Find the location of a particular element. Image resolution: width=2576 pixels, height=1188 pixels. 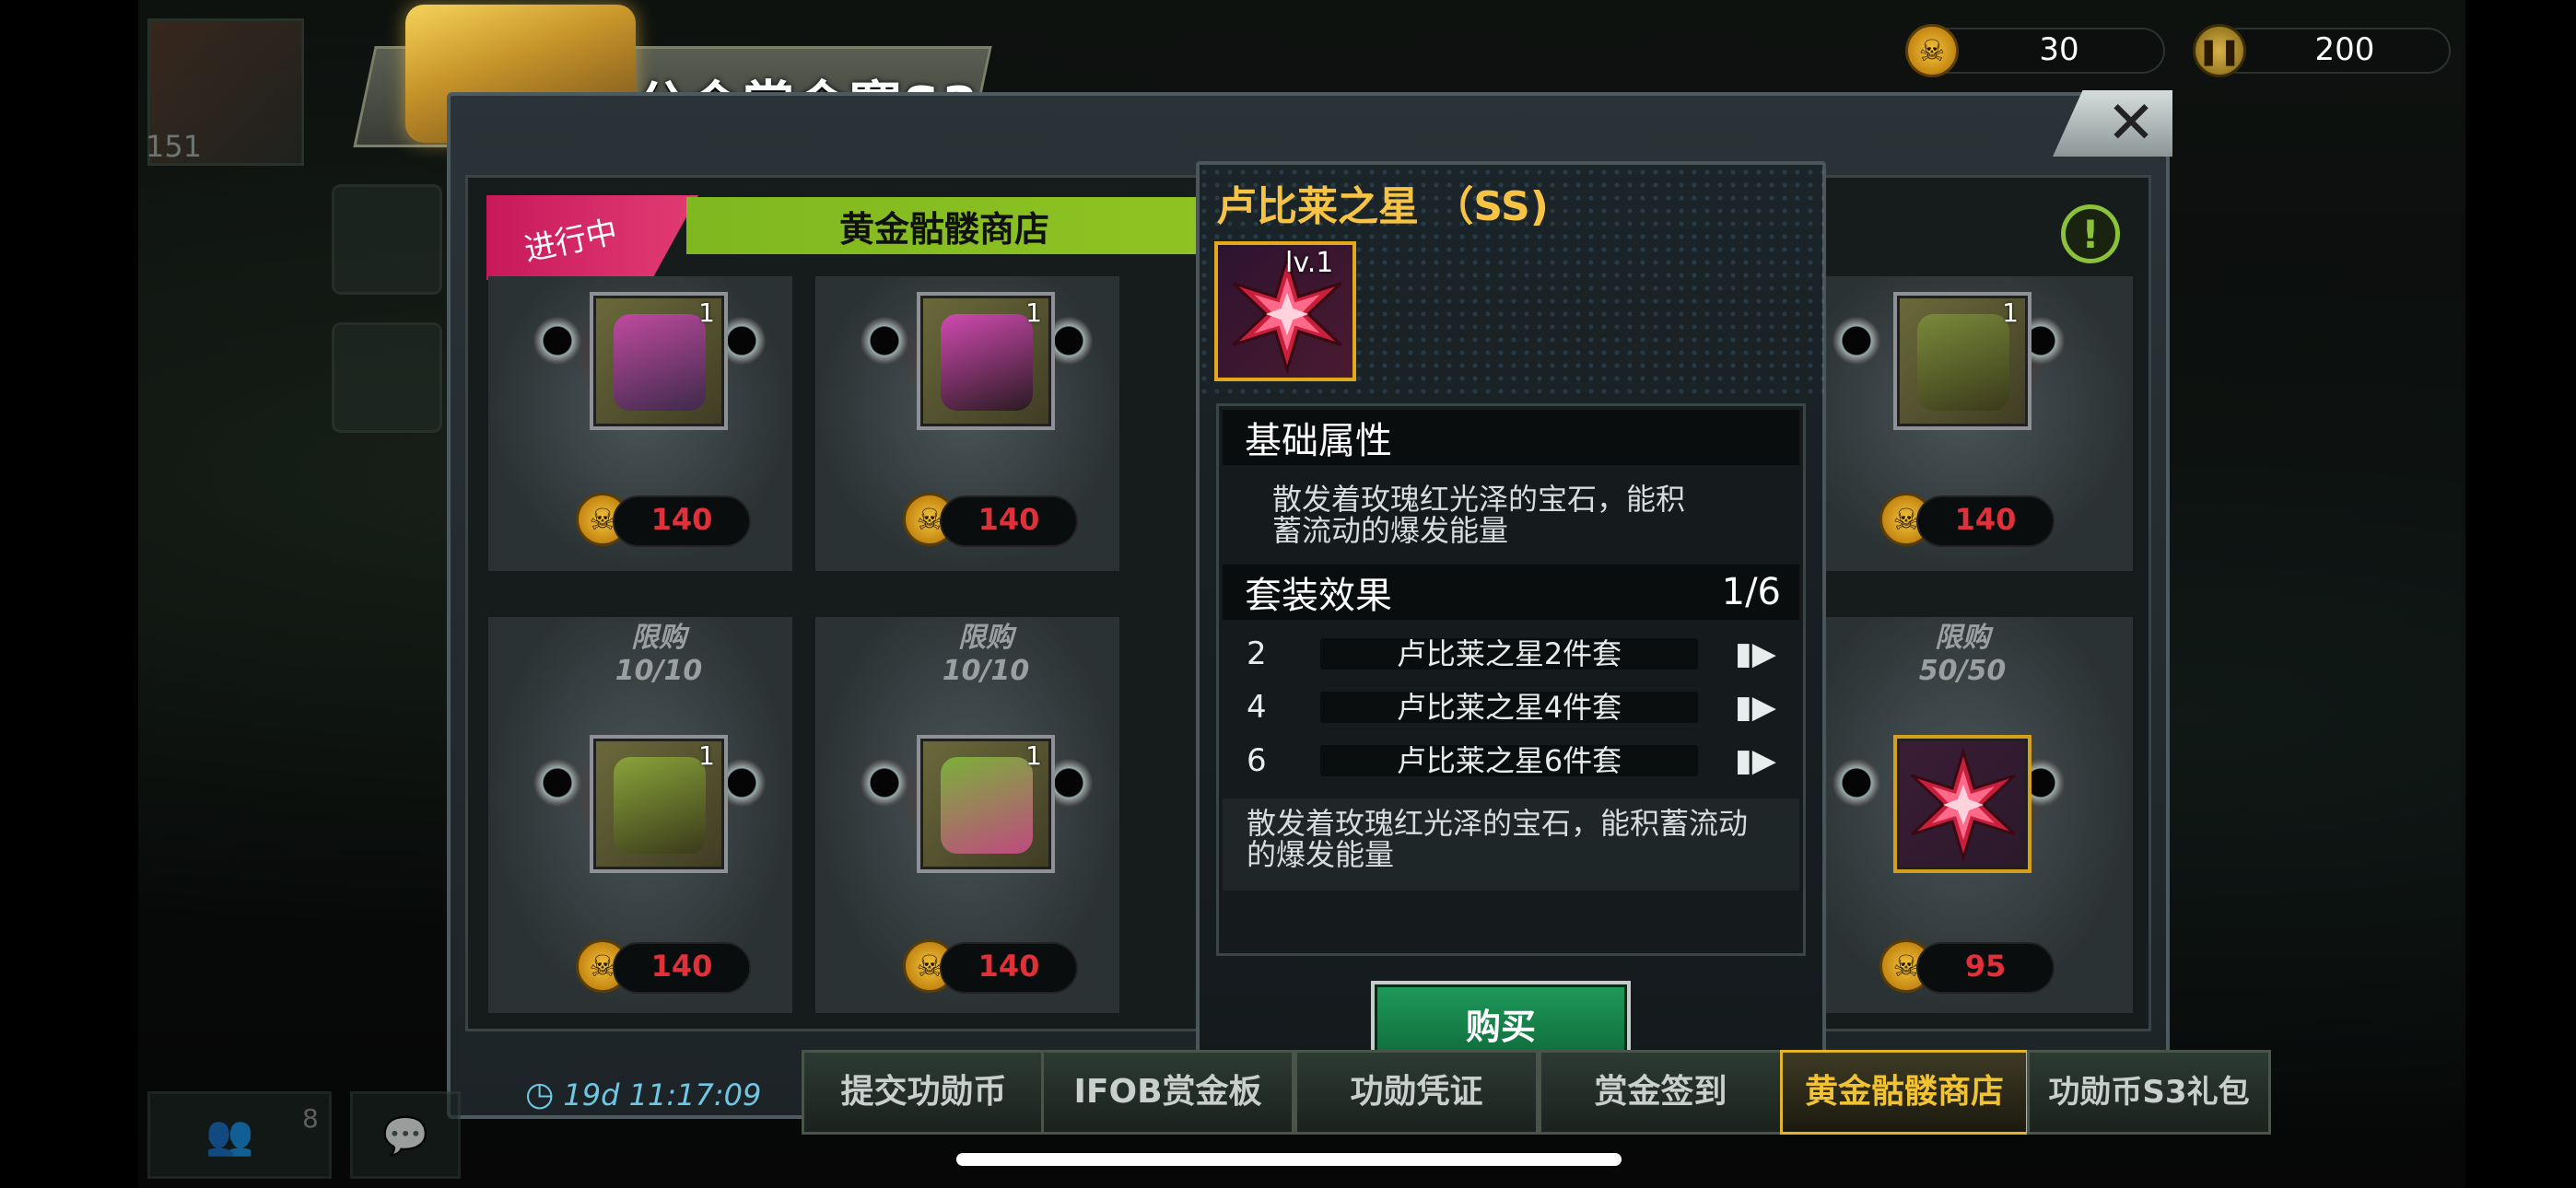

limit-label: 限购 50/50 is located at coordinates (1963, 655).